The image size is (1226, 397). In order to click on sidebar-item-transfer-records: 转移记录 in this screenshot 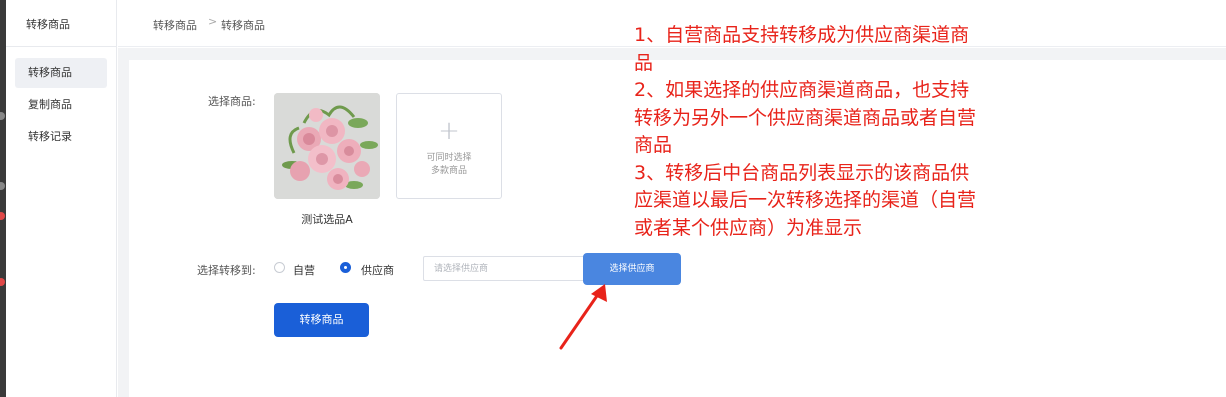, I will do `click(61, 137)`.